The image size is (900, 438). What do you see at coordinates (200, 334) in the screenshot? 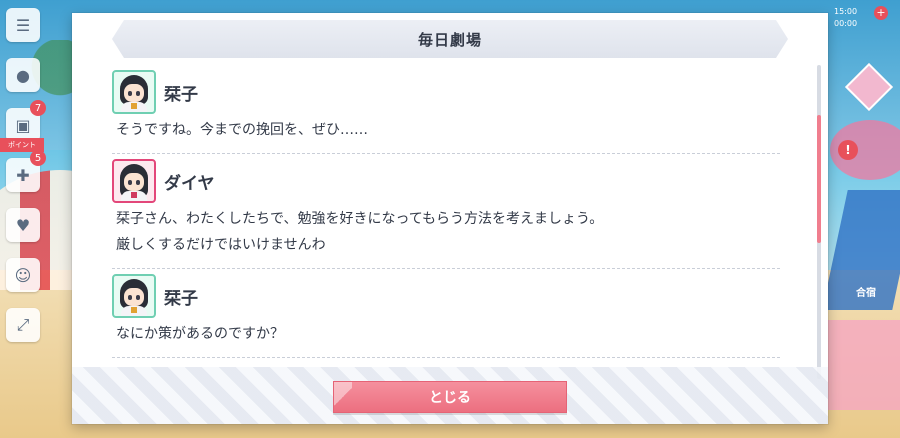
I see `dialogue-line: なにか策があるのですか？` at bounding box center [200, 334].